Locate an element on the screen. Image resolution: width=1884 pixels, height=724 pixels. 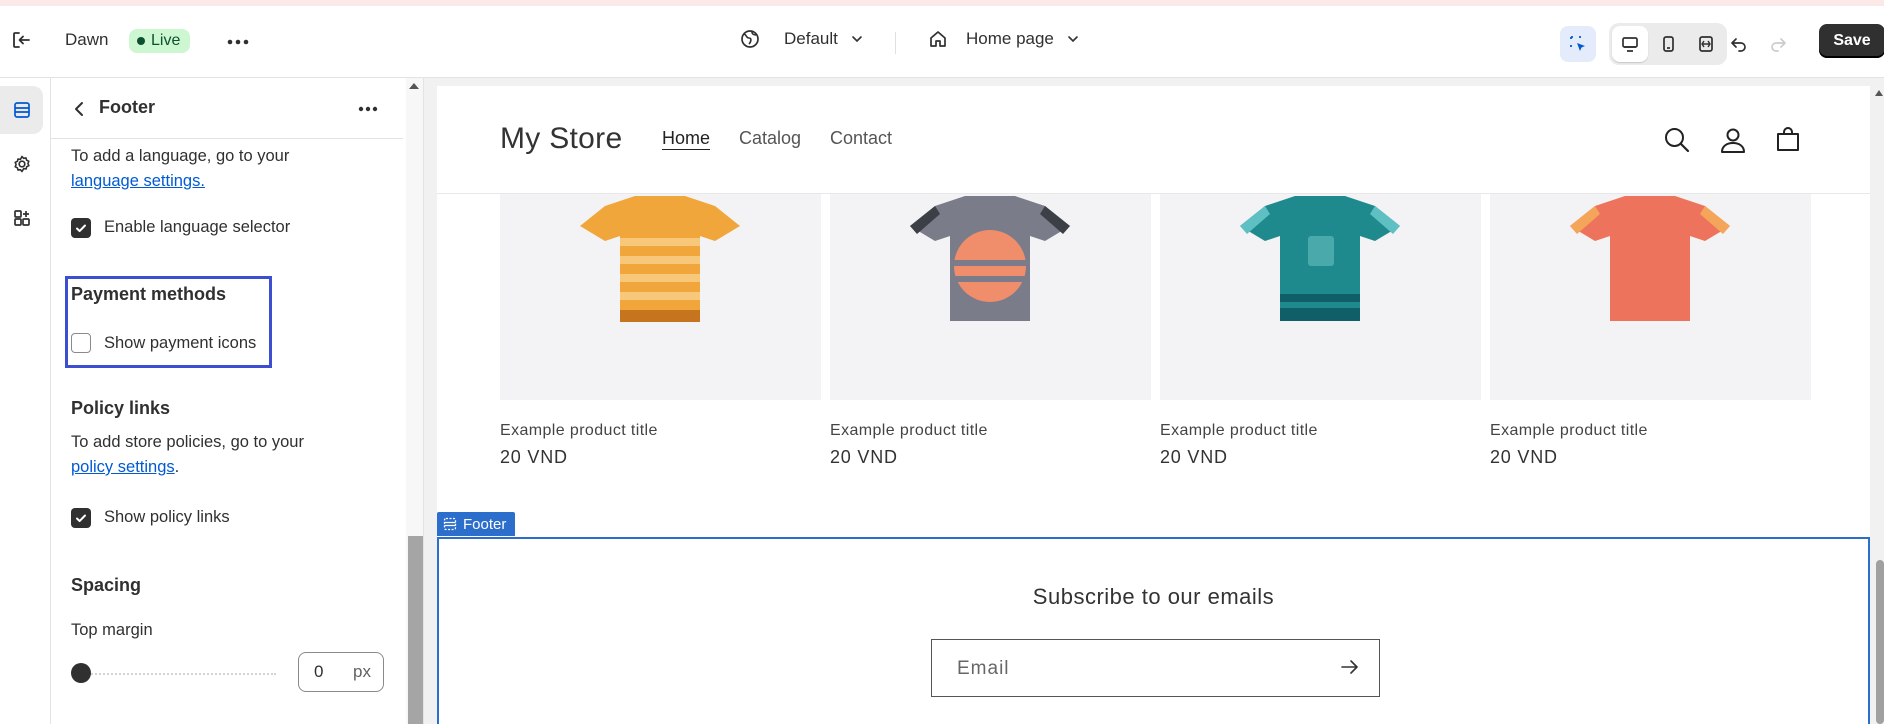
arrow-right-icon is located at coordinates (1350, 669).